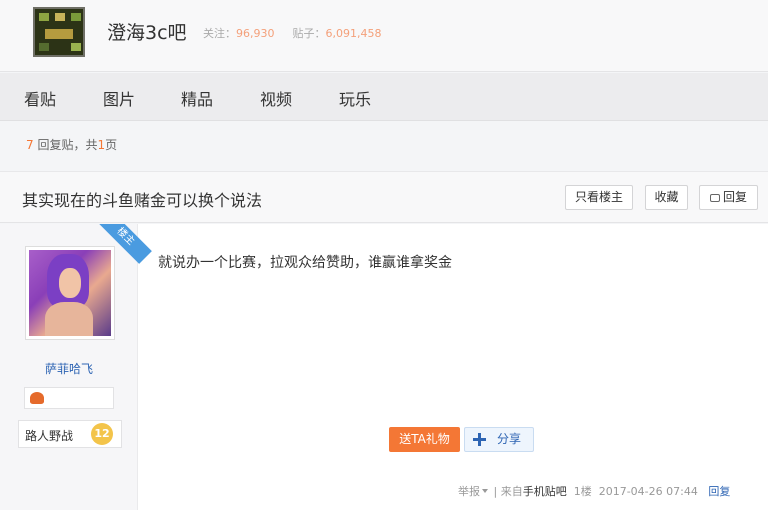  I want to click on level-badge: 12, so click(102, 434).